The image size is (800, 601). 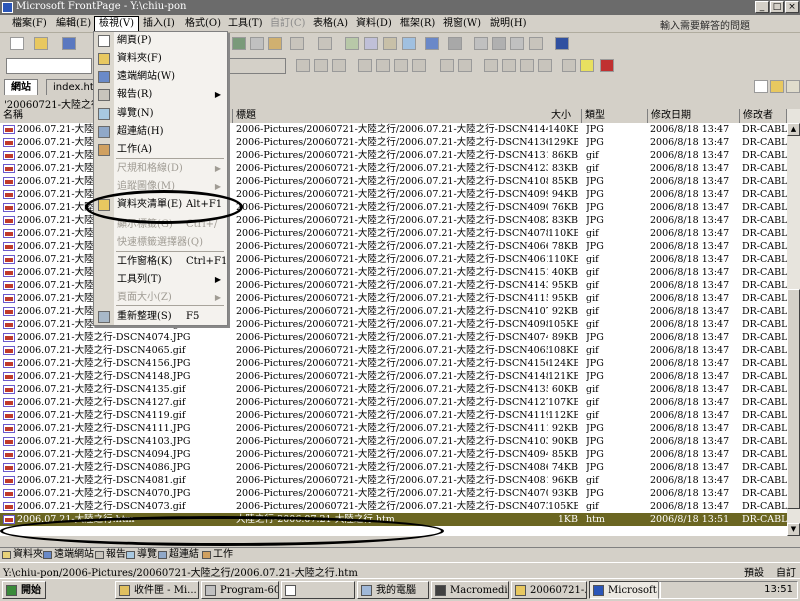 I want to click on view-menu-item: 尺規和格線(D) ▶, so click(x=160, y=169).